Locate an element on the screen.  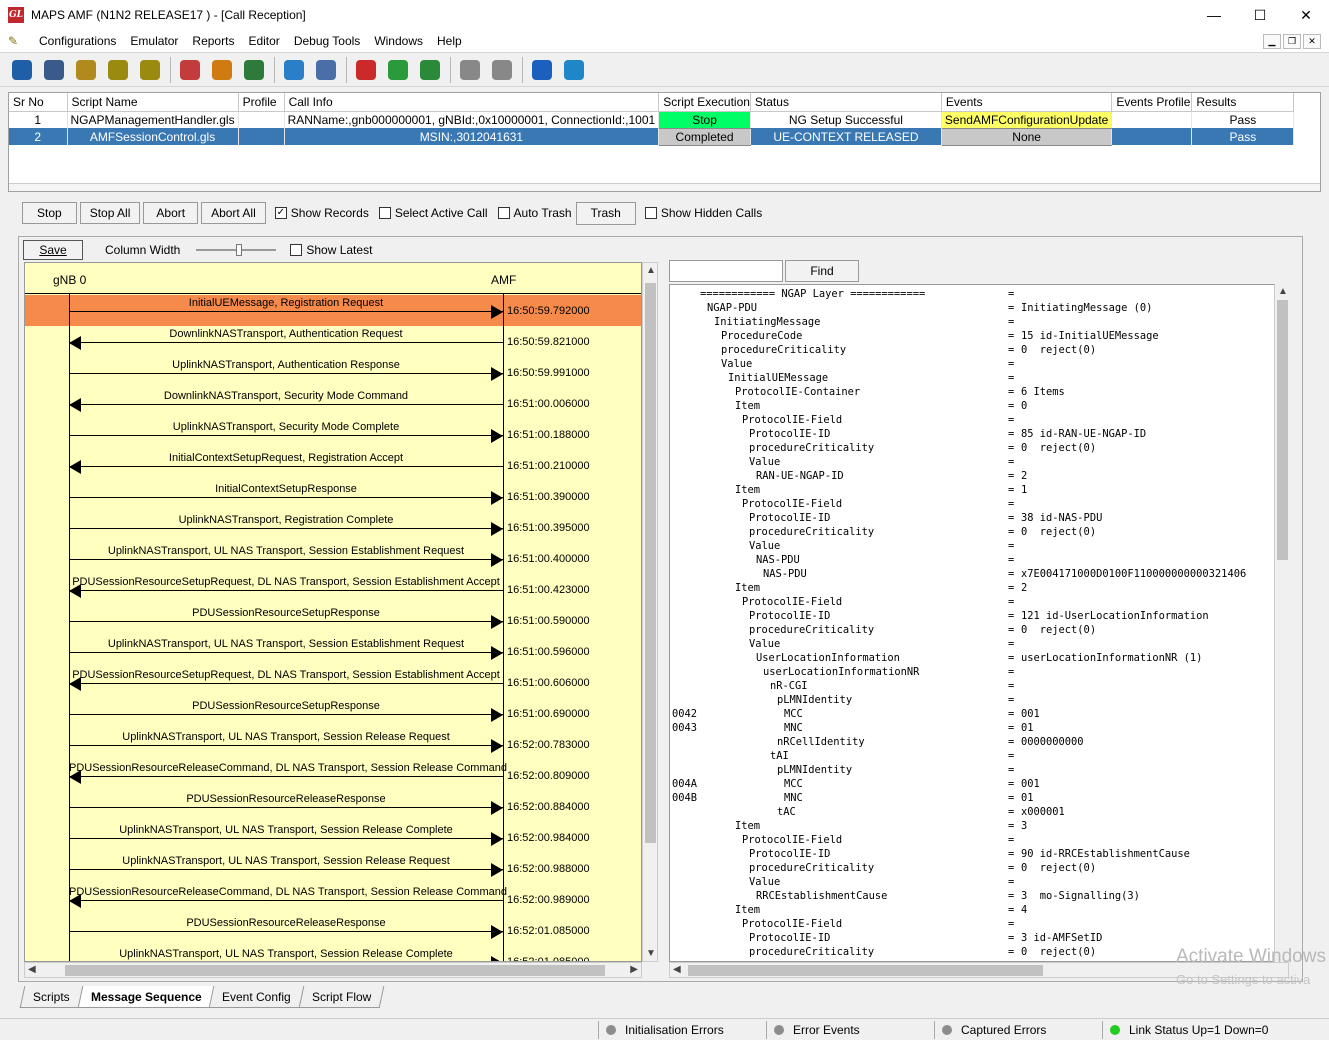
column-header-events: Events is located at coordinates (1027, 102).